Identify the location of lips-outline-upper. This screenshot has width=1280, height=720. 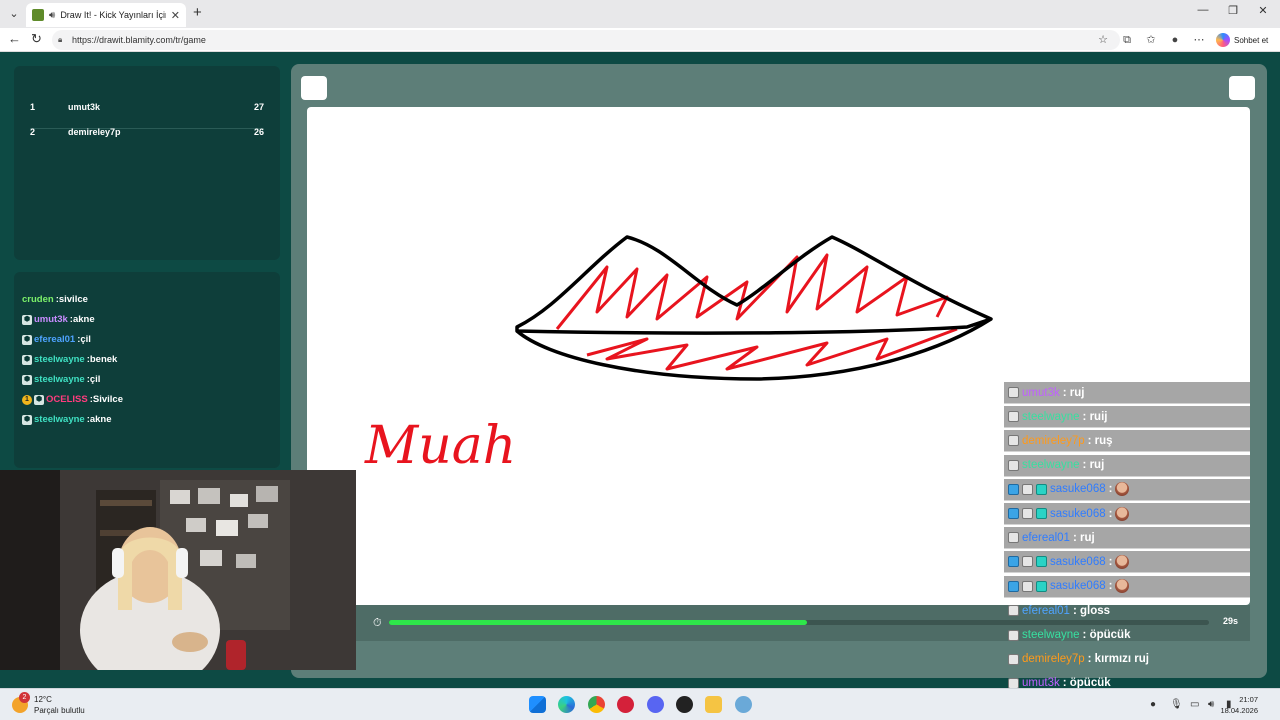
(754, 285).